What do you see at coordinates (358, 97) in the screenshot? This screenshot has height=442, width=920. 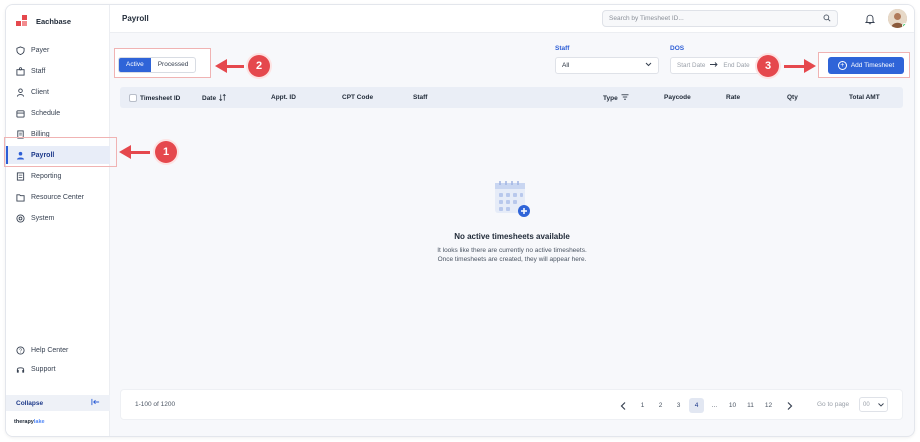 I see `column-cpt-code: CPT Code` at bounding box center [358, 97].